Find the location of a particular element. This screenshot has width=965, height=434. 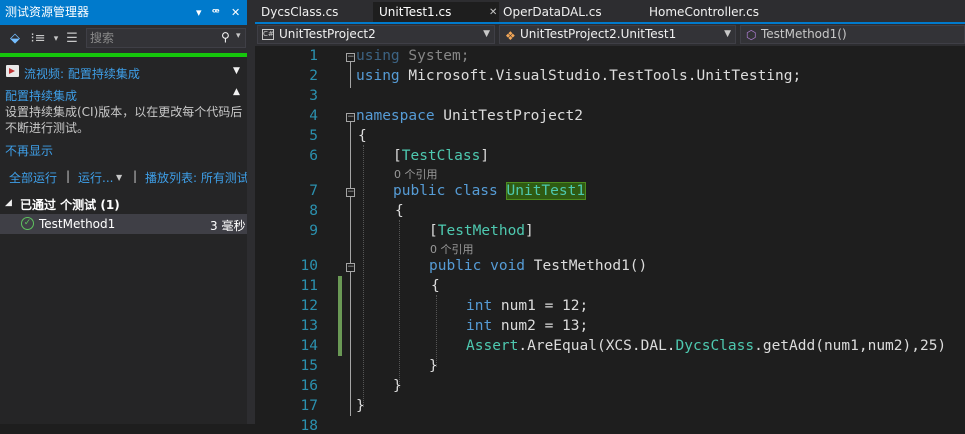

passed-tests-group: 已通过 个测试 (1) is located at coordinates (70, 204).